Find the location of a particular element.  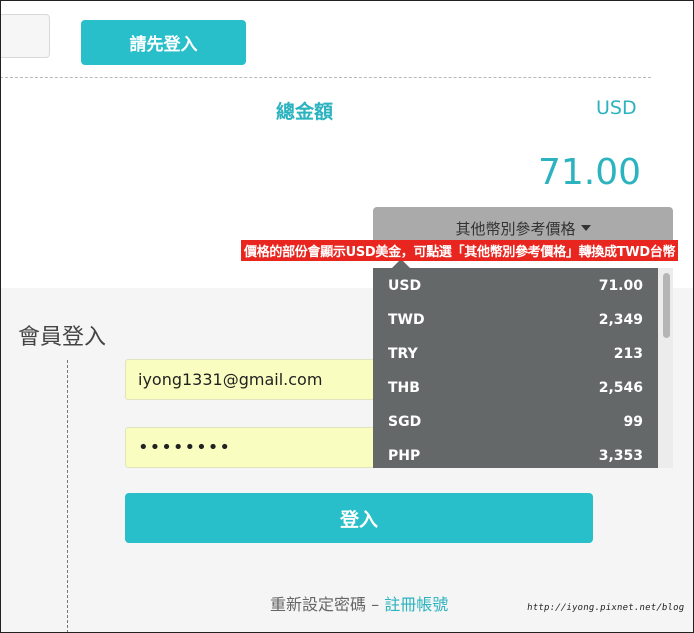

currency-option-thb: THB 2,546 is located at coordinates (515, 388).